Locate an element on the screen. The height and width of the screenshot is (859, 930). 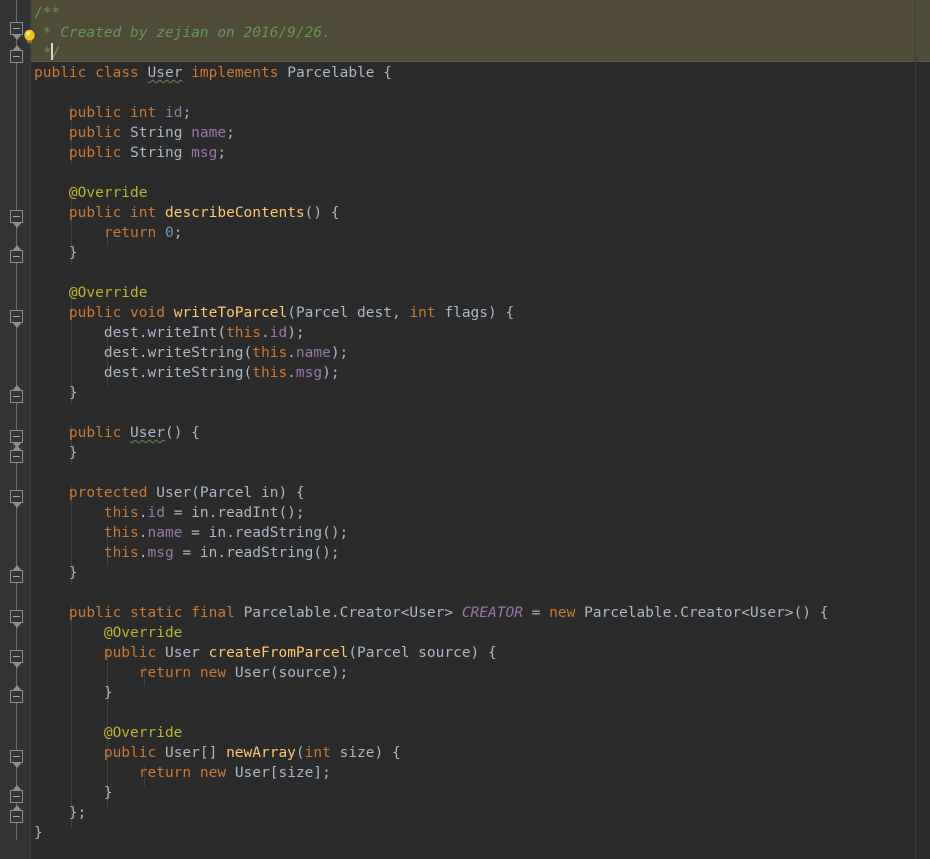
fold-marker-creator-end is located at coordinates (16, 814).